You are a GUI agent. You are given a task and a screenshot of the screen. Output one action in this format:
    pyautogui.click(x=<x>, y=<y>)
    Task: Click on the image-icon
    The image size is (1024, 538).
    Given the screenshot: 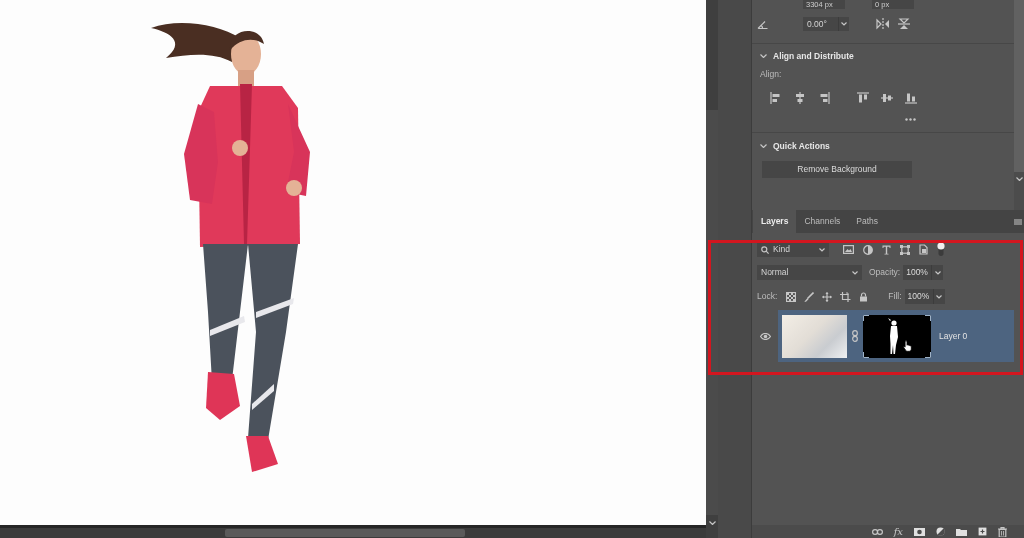 What is the action you would take?
    pyautogui.click(x=848, y=249)
    